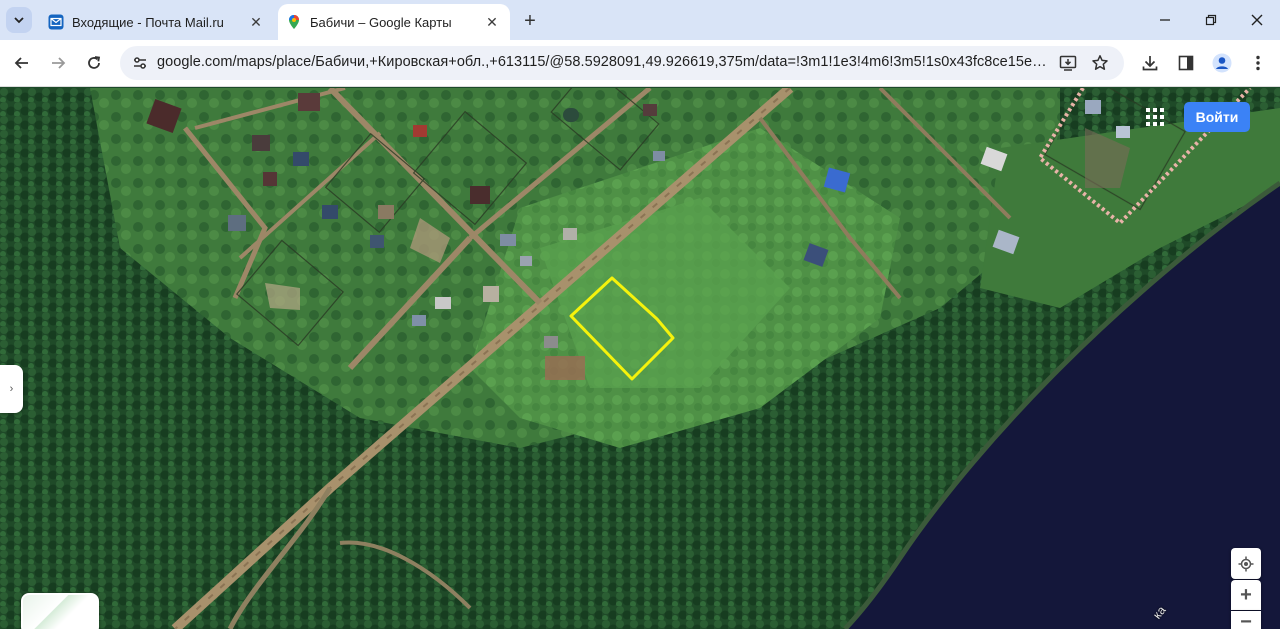 This screenshot has height=629, width=1280. I want to click on zoom-out-button: −, so click(1246, 620).